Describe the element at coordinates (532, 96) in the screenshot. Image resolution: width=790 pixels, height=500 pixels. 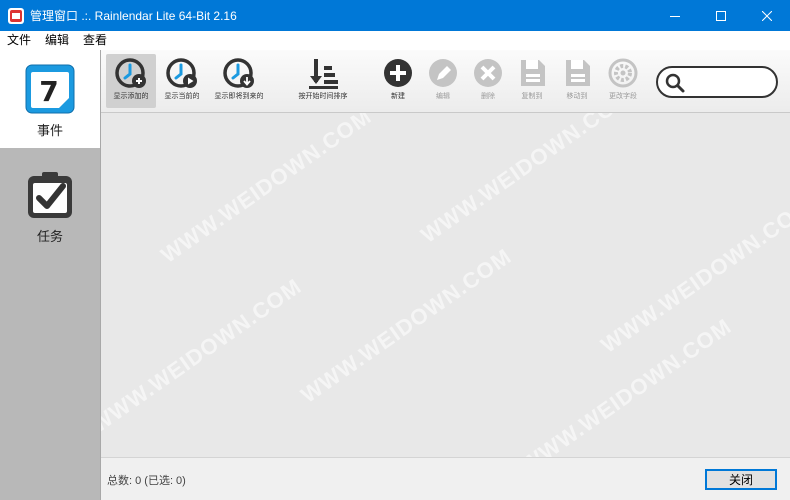
I see `toolbar-label: 复制到` at that location.